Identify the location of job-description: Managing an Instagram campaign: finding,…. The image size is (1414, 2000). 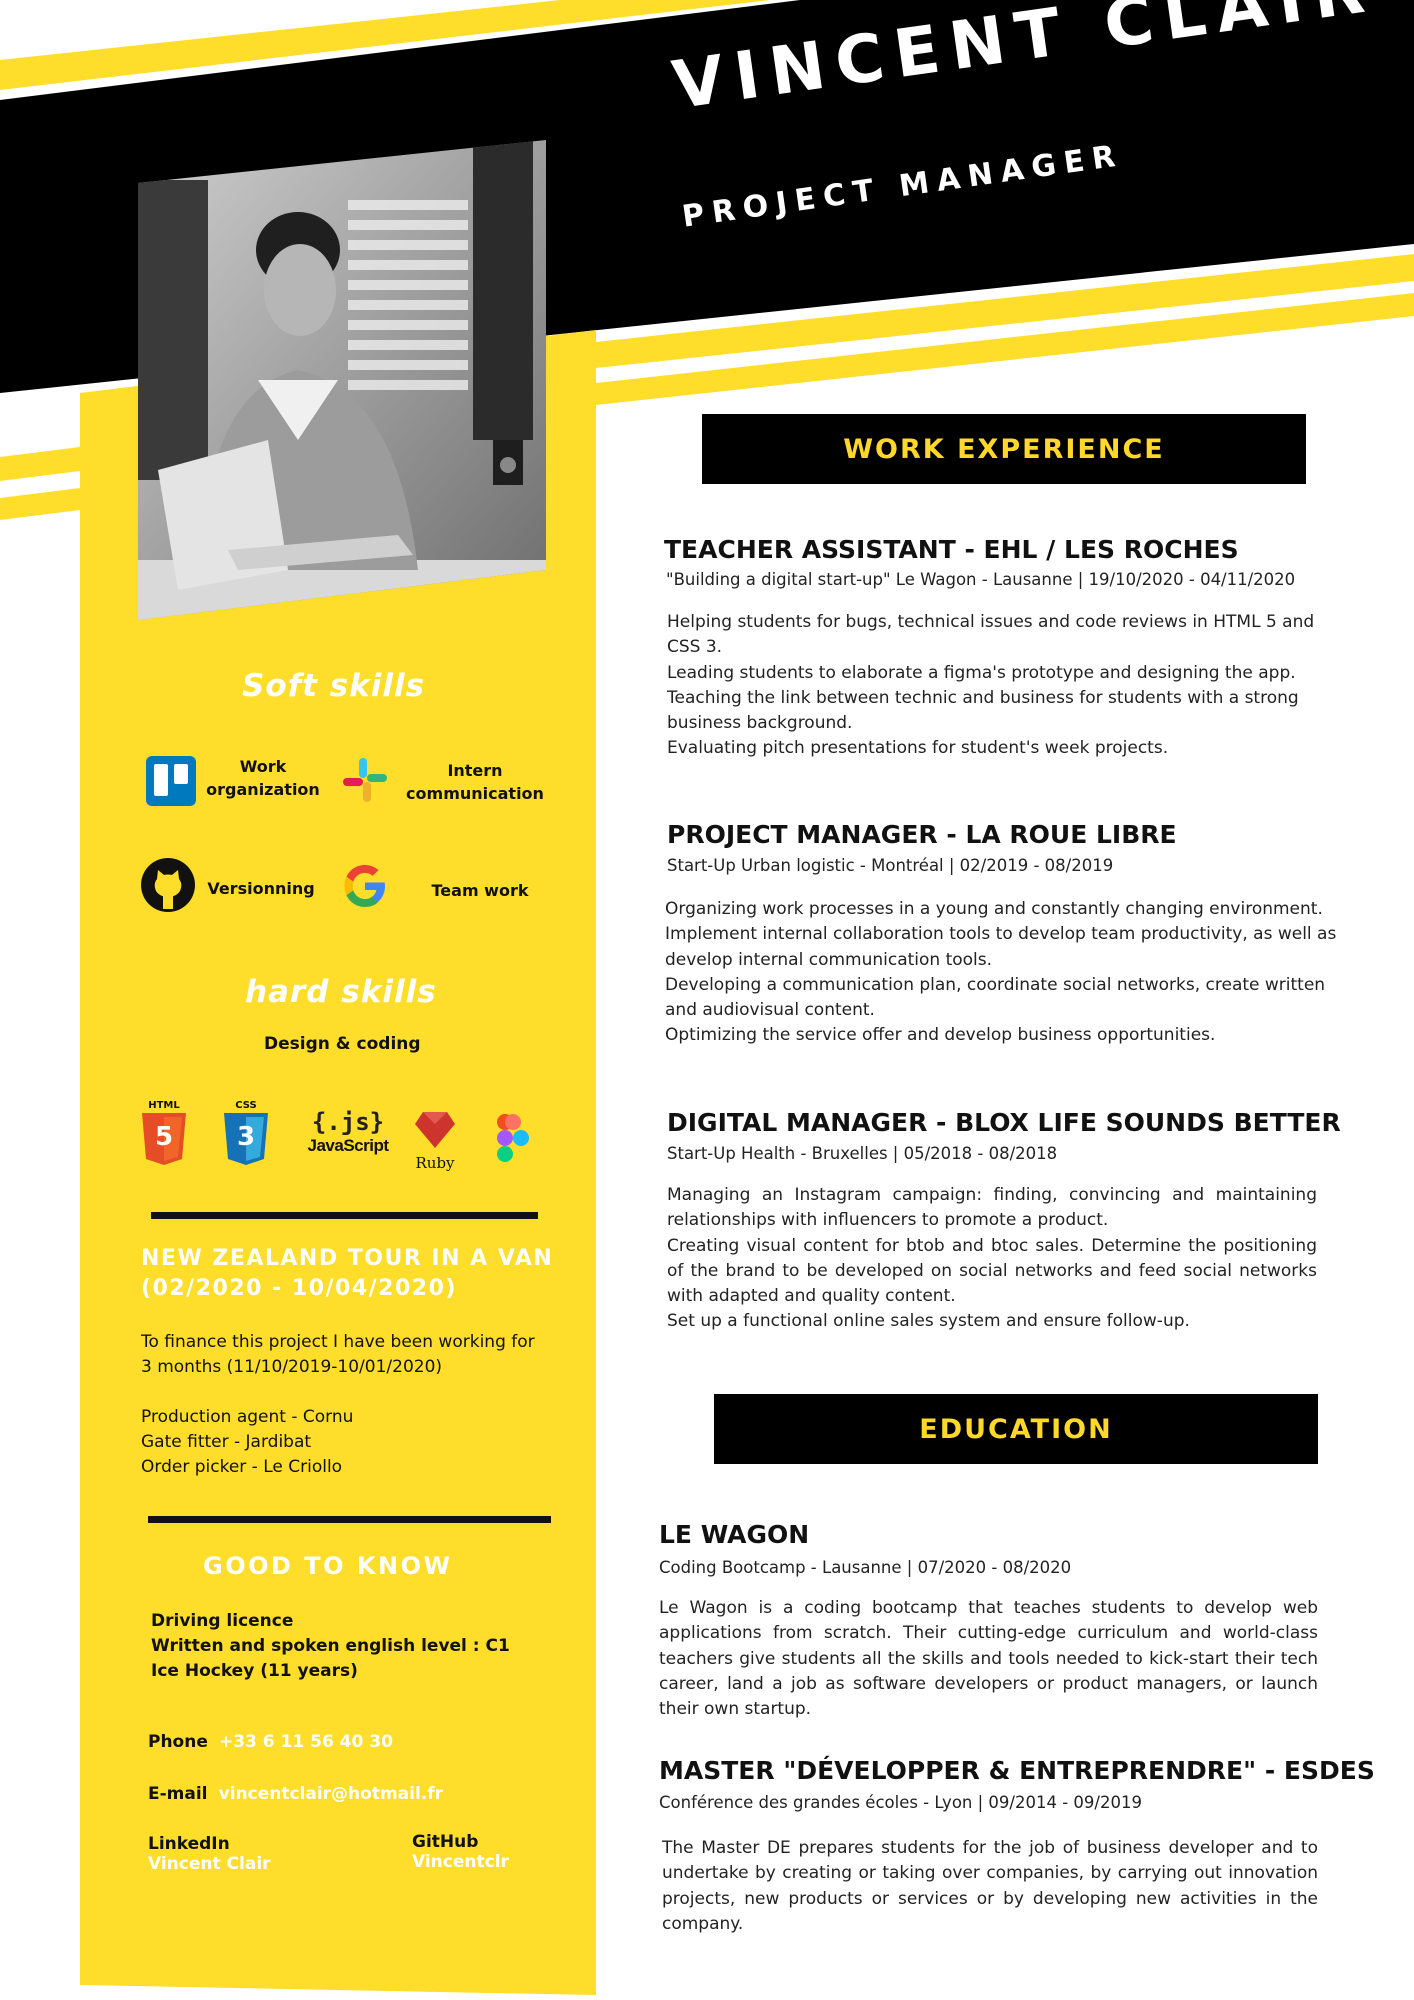
(992, 1258).